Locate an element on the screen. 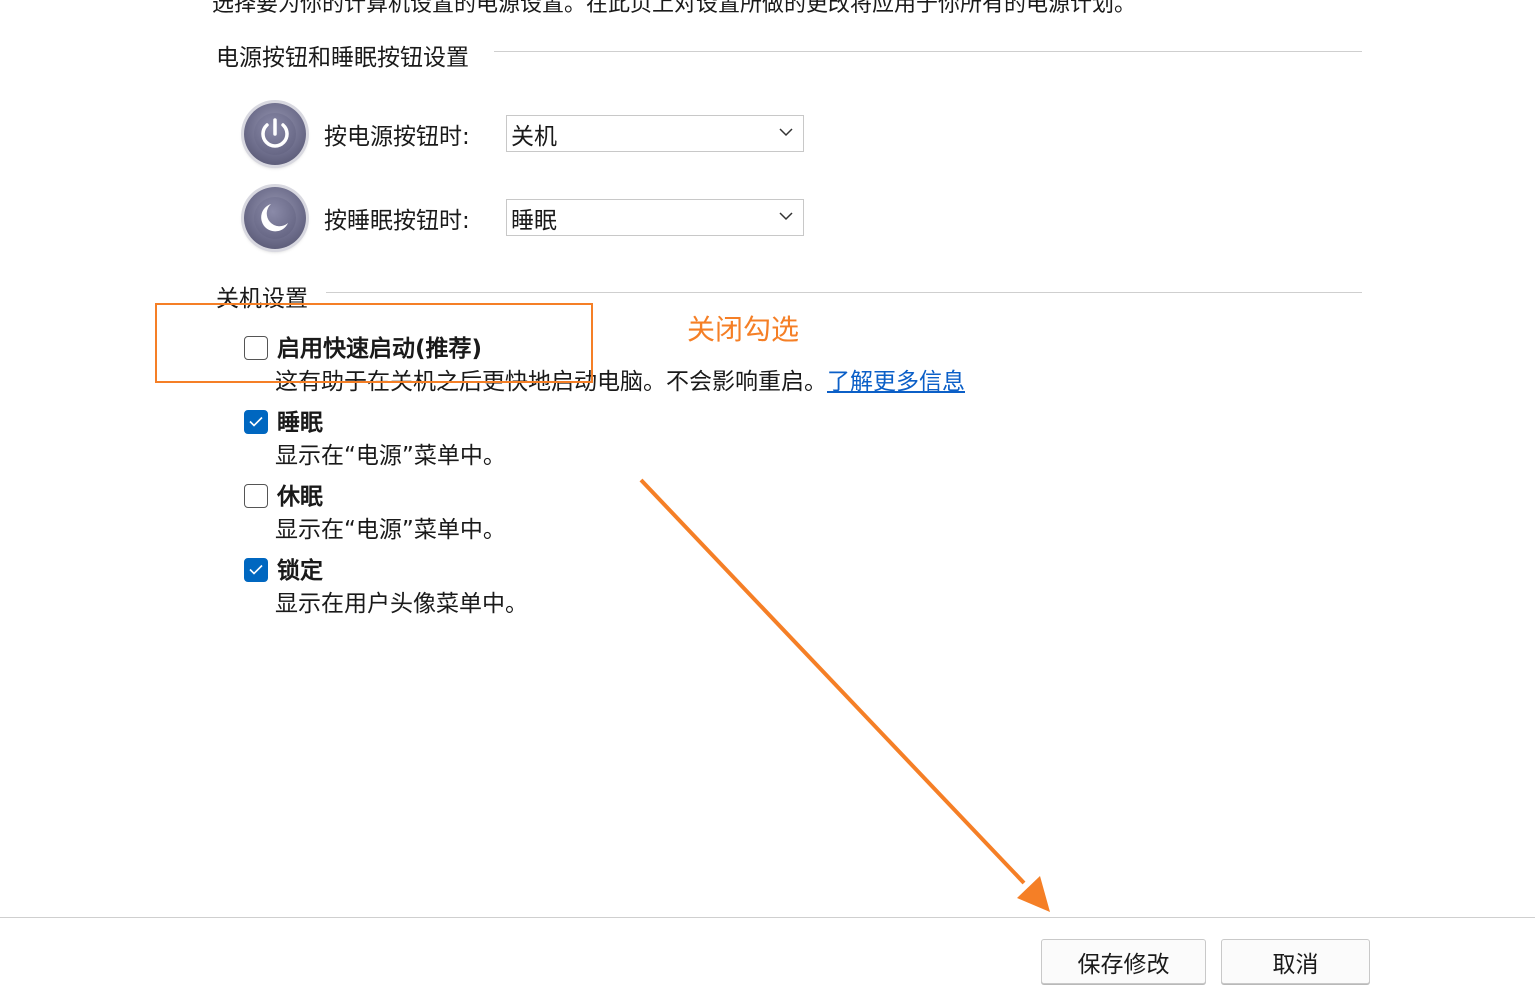 This screenshot has width=1535, height=991. annotation-highlight-box is located at coordinates (374, 343).